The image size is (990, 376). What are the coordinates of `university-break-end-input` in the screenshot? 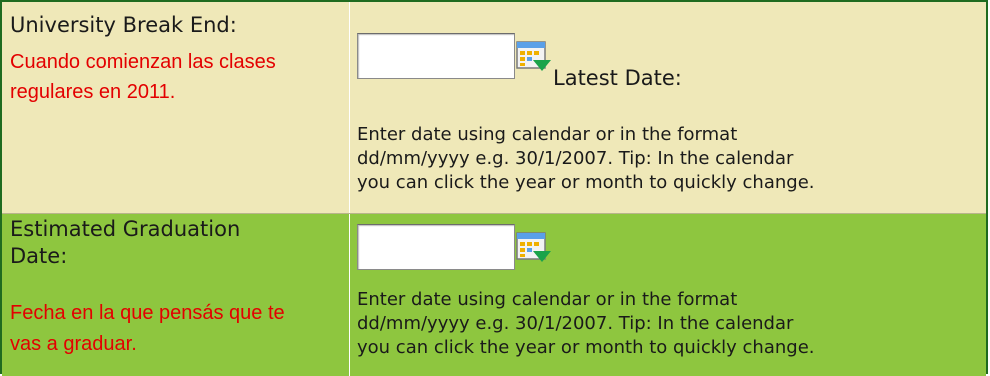 It's located at (436, 56).